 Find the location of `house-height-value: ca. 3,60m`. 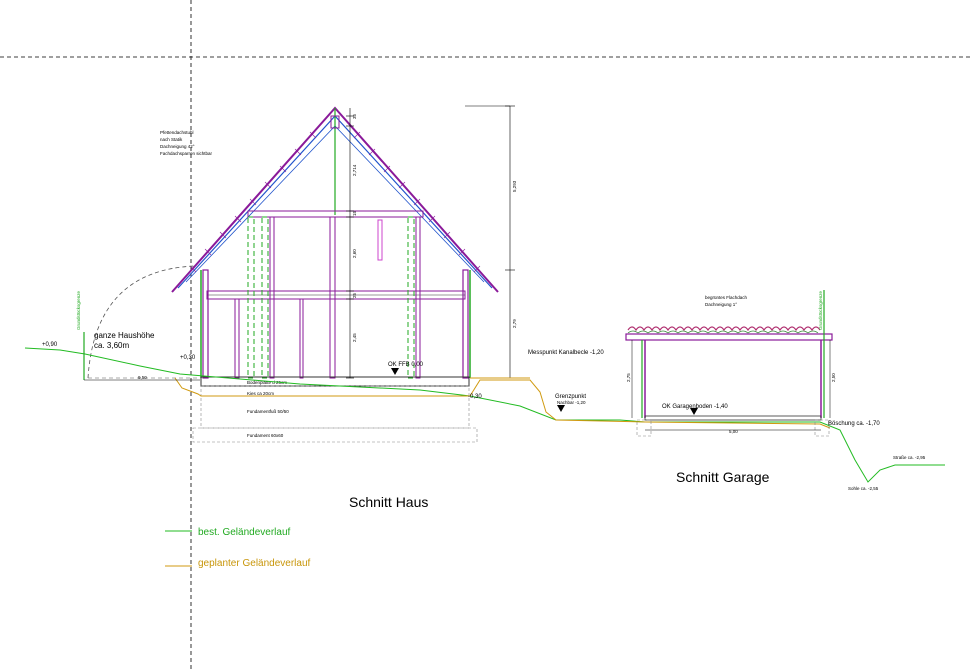

house-height-value: ca. 3,60m is located at coordinates (111, 345).